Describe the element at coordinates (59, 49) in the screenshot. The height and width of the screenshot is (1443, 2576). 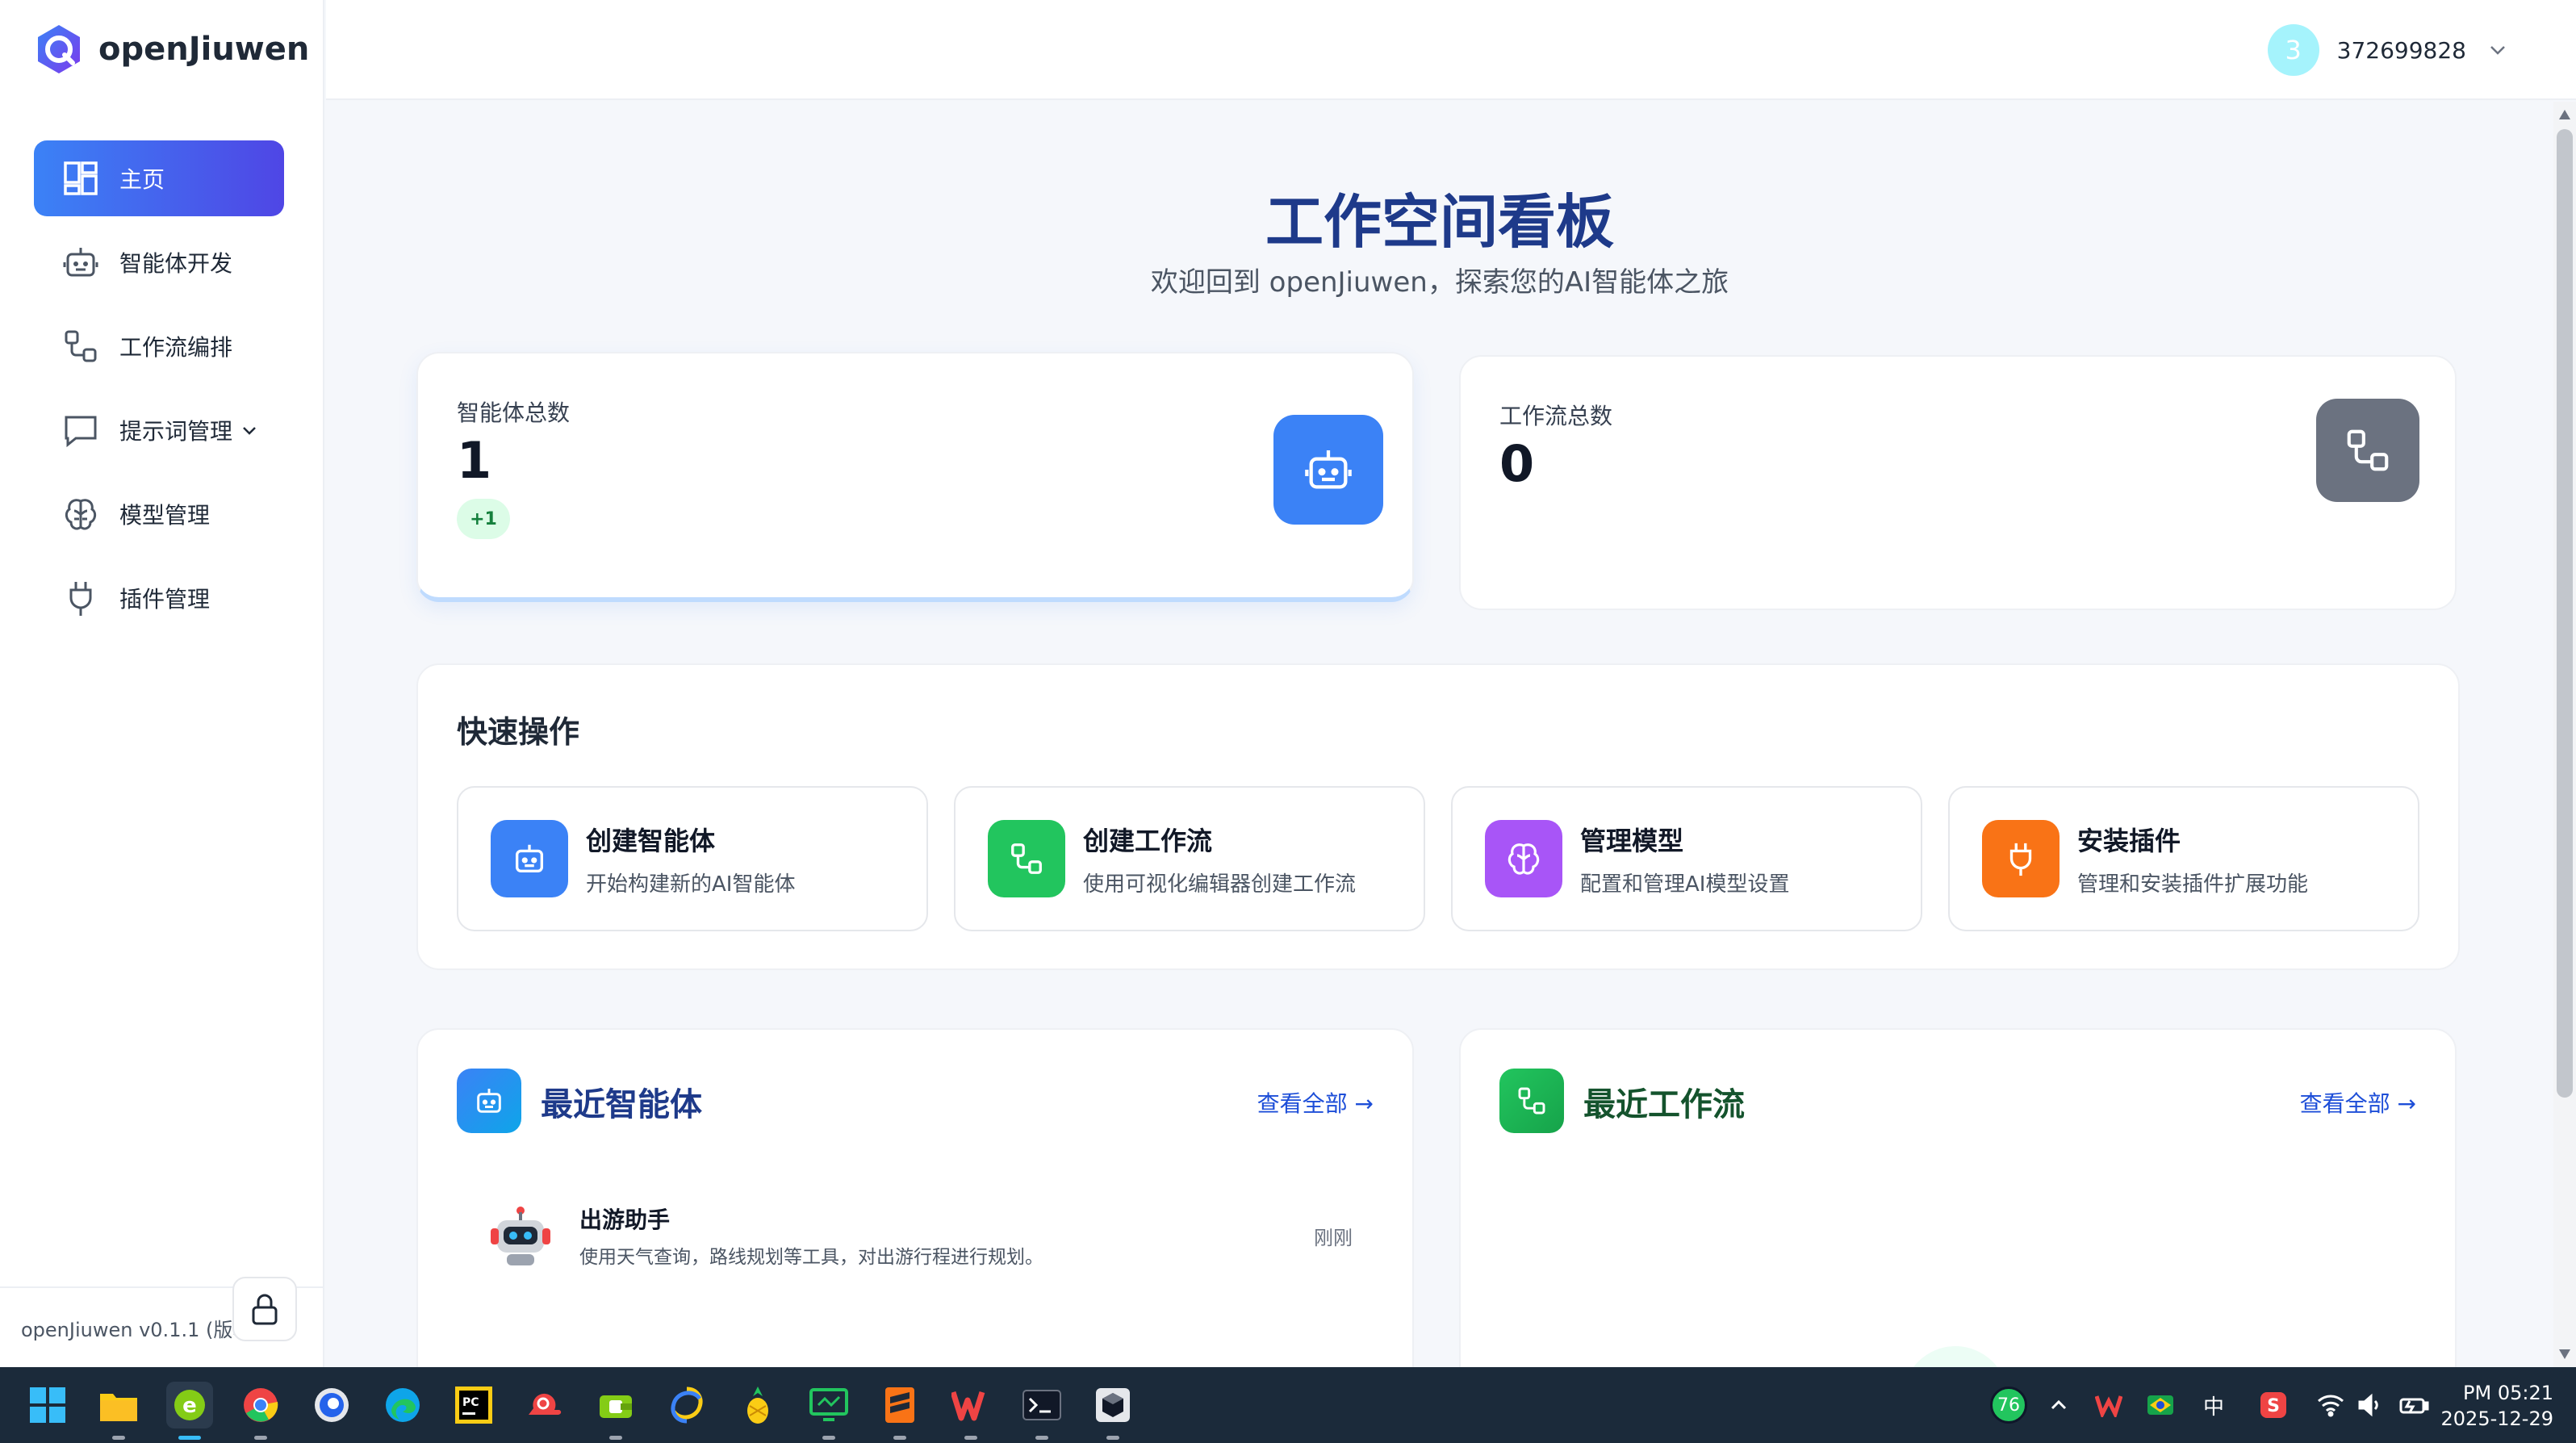
I see `logo-icon` at that location.